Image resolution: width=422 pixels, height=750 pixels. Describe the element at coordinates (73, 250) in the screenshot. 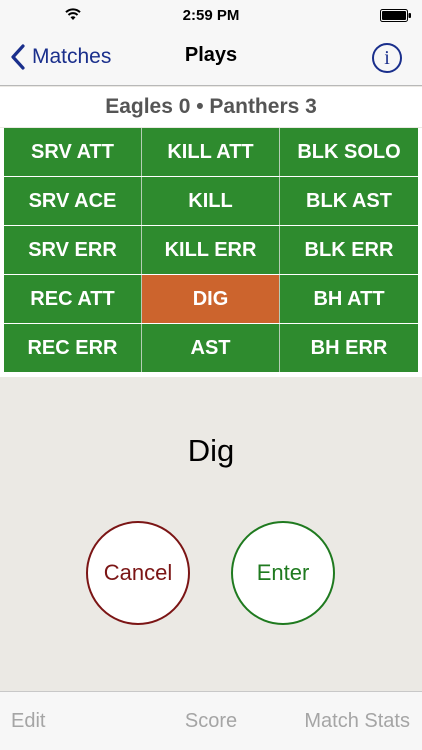

I see `play-cell-srv-err: SRV ERR` at that location.